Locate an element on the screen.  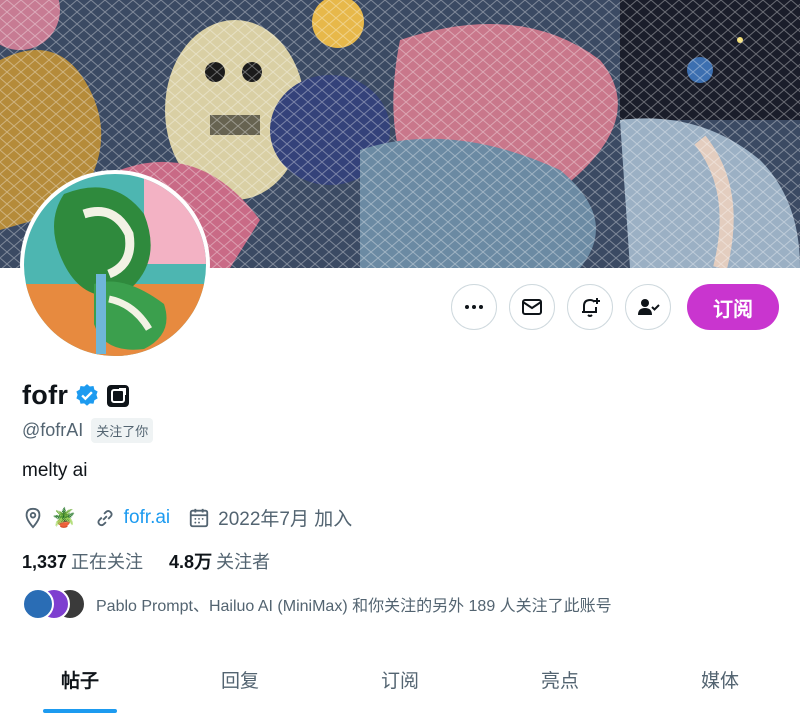
avatar-image is located at coordinates (115, 265).